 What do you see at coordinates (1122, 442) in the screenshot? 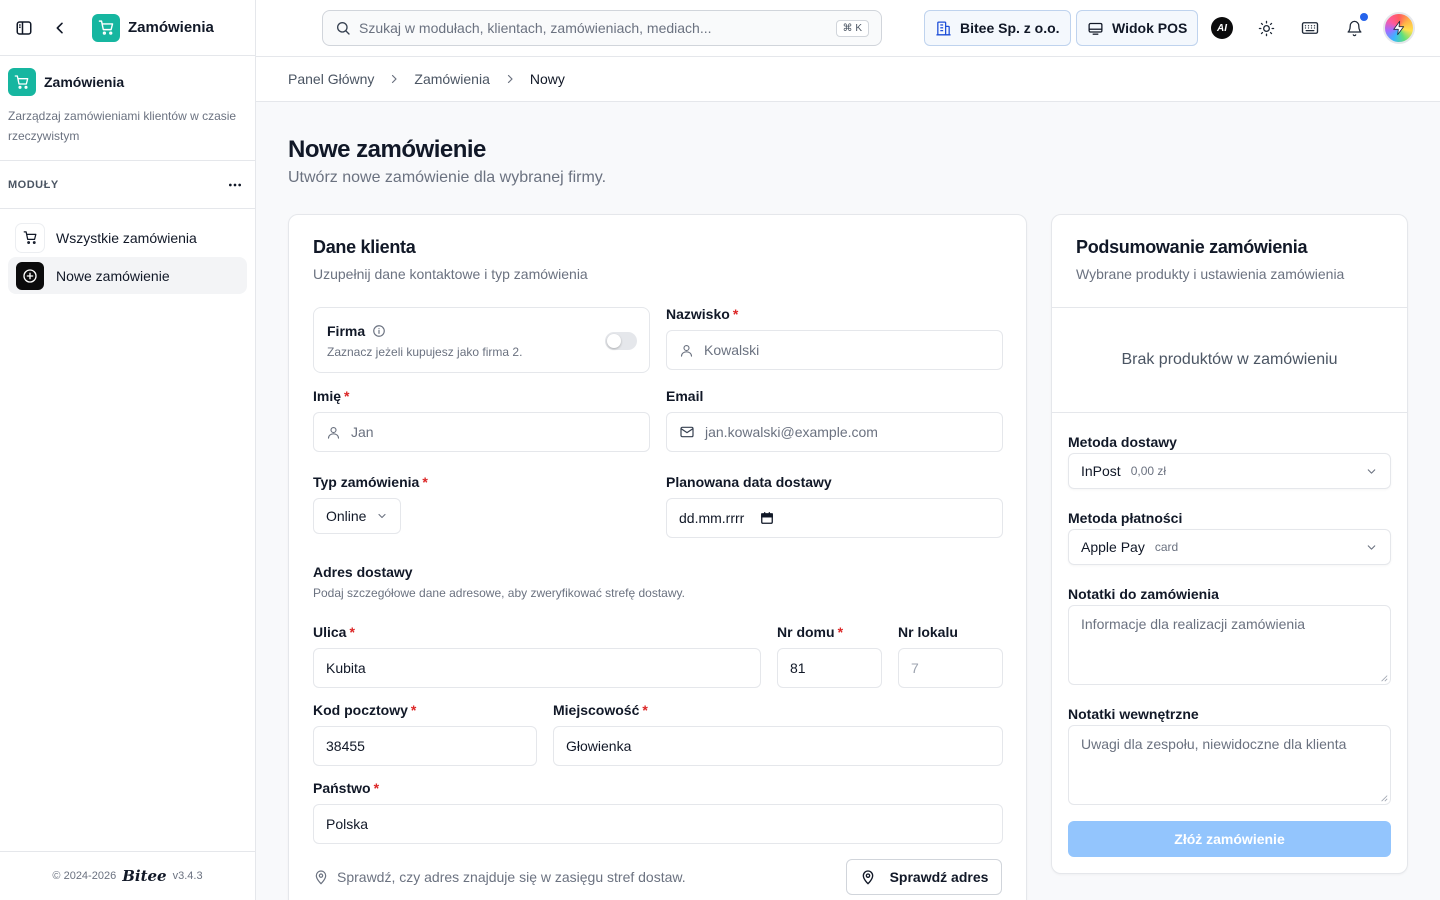
I see `shipping-method-label: Metoda dostawy` at bounding box center [1122, 442].